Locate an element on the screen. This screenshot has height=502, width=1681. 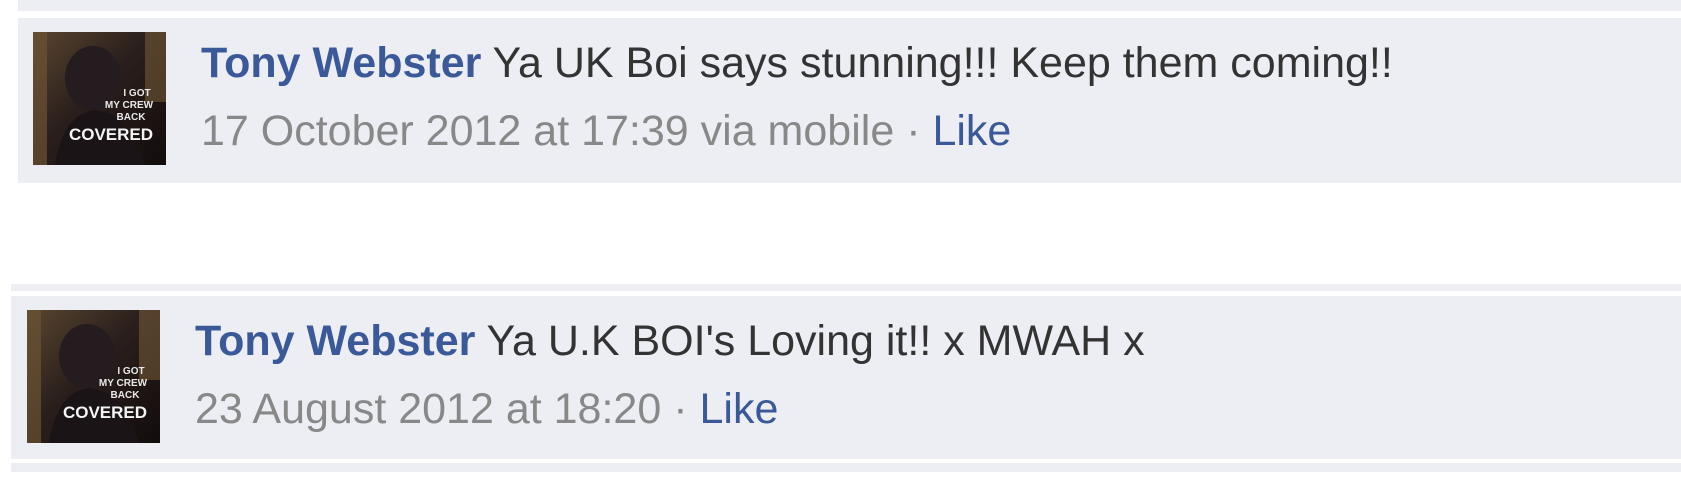
comment-timestamp: 23 August 2012 at 18:20 is located at coordinates (428, 409).